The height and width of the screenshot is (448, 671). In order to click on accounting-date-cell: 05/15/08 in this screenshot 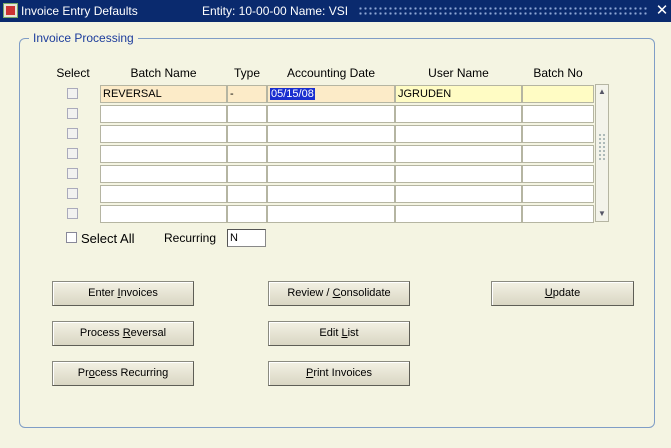, I will do `click(331, 94)`.